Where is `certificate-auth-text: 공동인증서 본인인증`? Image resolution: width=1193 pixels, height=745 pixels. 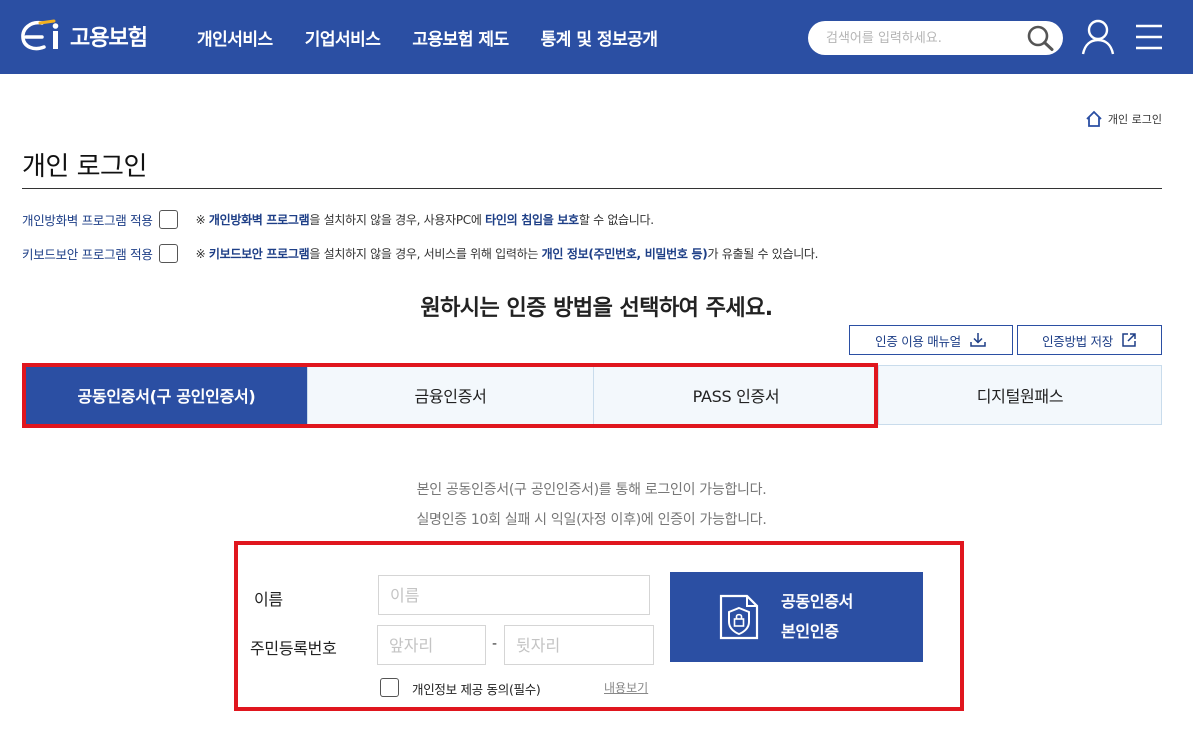 certificate-auth-text: 공동인증서 본인인증 is located at coordinates (817, 617).